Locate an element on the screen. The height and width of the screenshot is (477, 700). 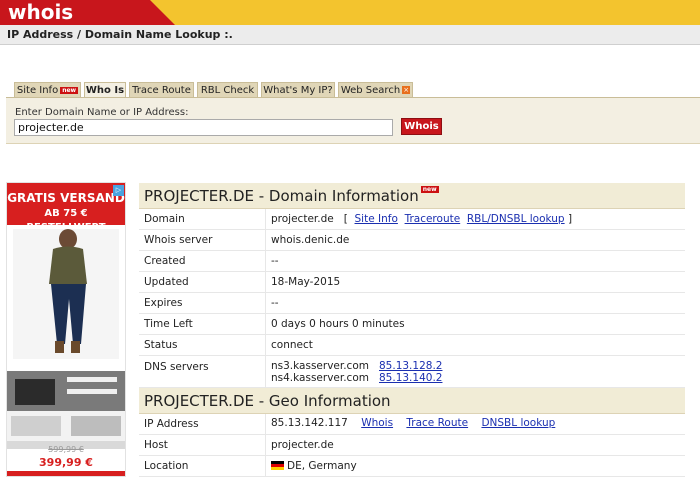
row-key: Host is located at coordinates (156, 445).